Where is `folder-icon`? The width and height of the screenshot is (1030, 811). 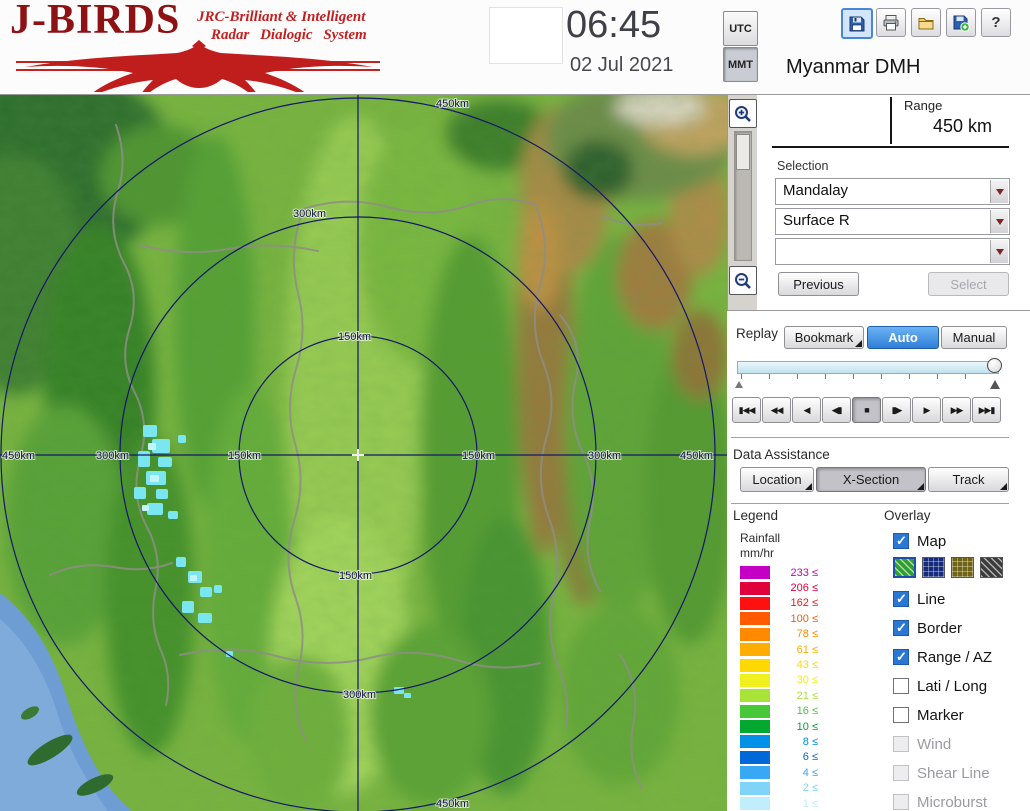
folder-icon is located at coordinates (926, 23).